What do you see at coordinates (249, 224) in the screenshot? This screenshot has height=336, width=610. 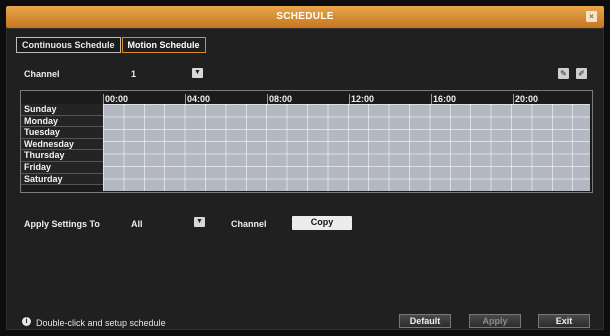 I see `apply-channel-label: Channel` at bounding box center [249, 224].